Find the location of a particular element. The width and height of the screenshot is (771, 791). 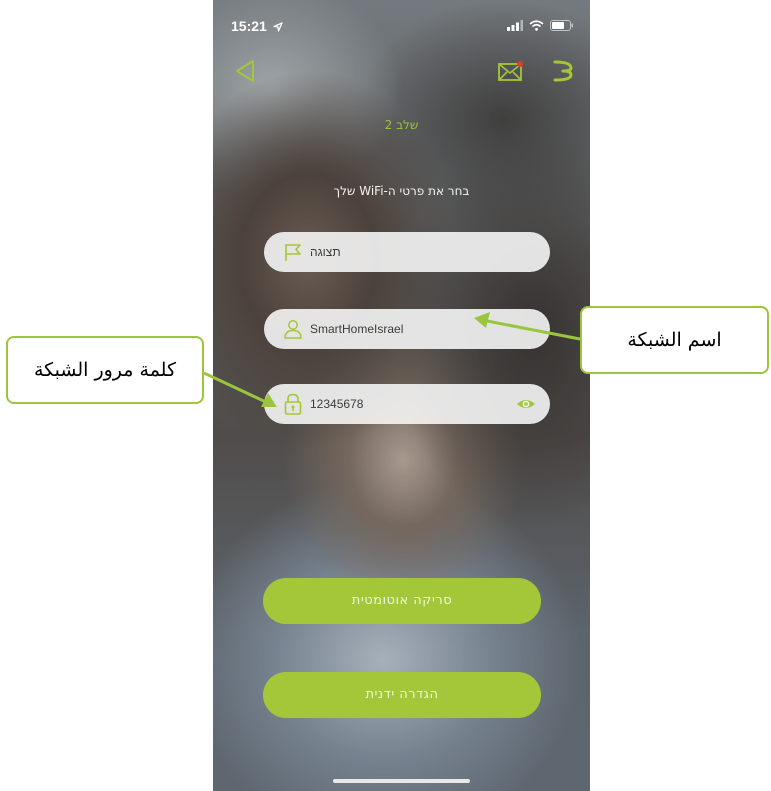

lock-icon is located at coordinates (293, 404).